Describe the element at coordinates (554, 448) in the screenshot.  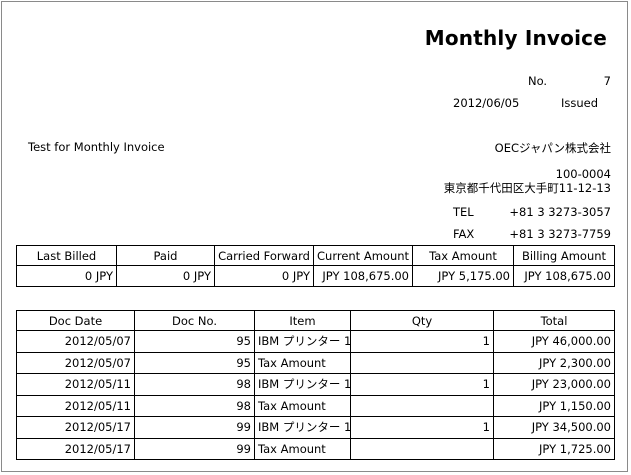
I see `line-total: JPY 1,725.00` at that location.